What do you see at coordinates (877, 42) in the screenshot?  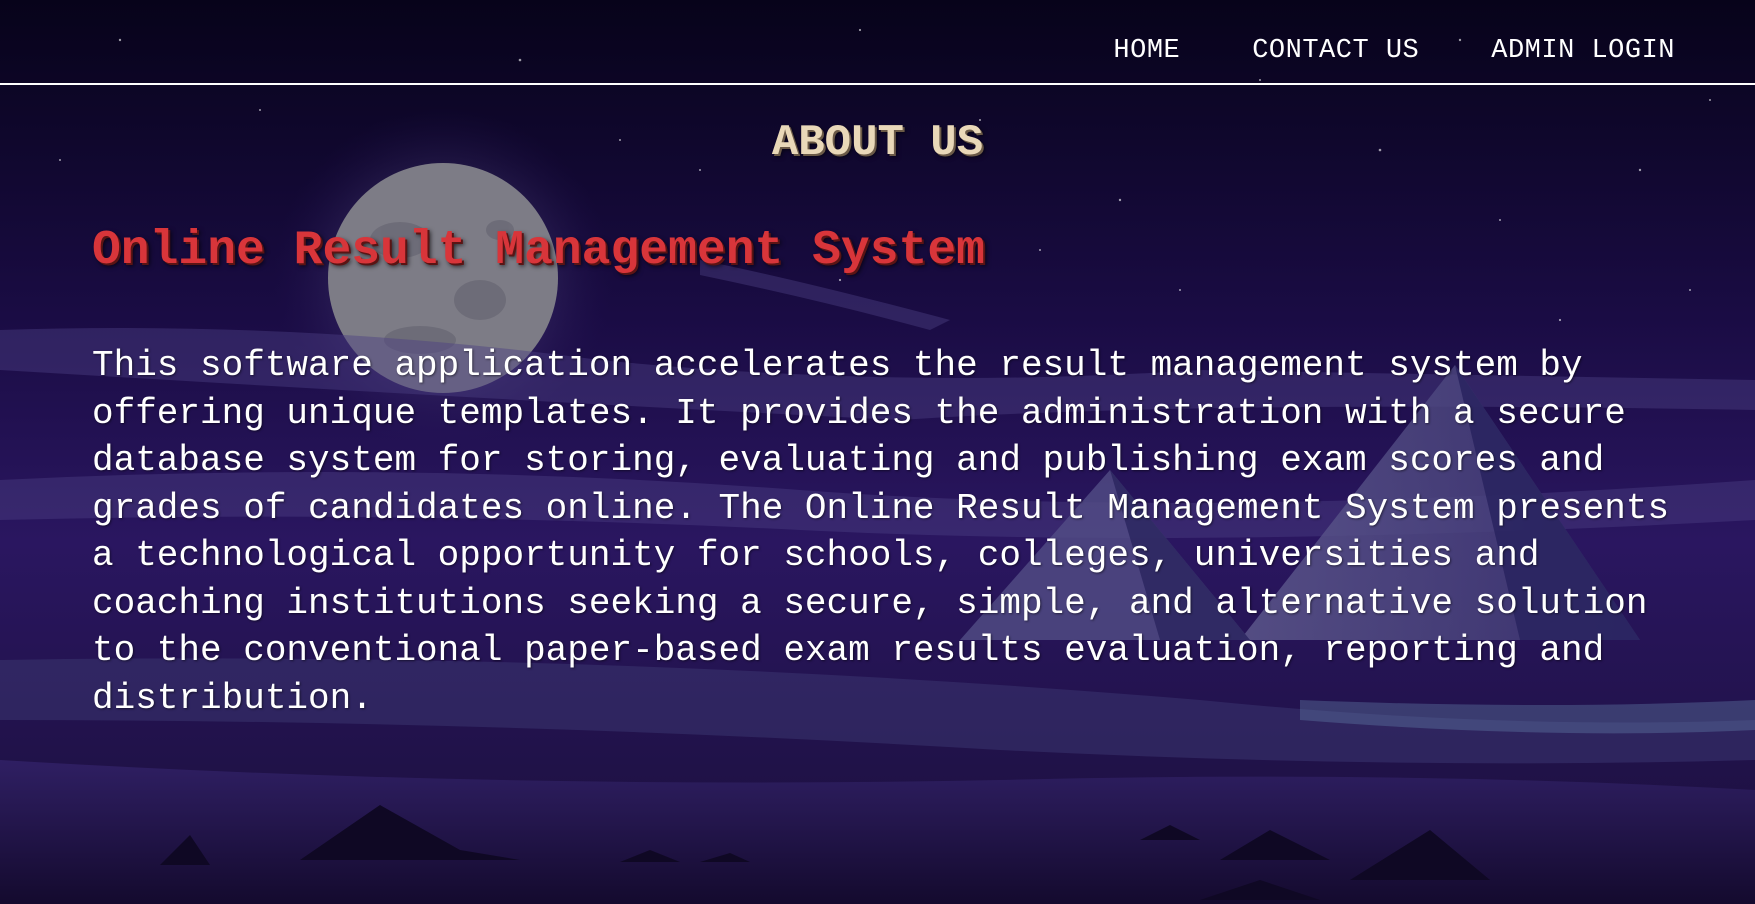 I see `top-navbar: HOME CONTACT US ADMIN LOGIN` at bounding box center [877, 42].